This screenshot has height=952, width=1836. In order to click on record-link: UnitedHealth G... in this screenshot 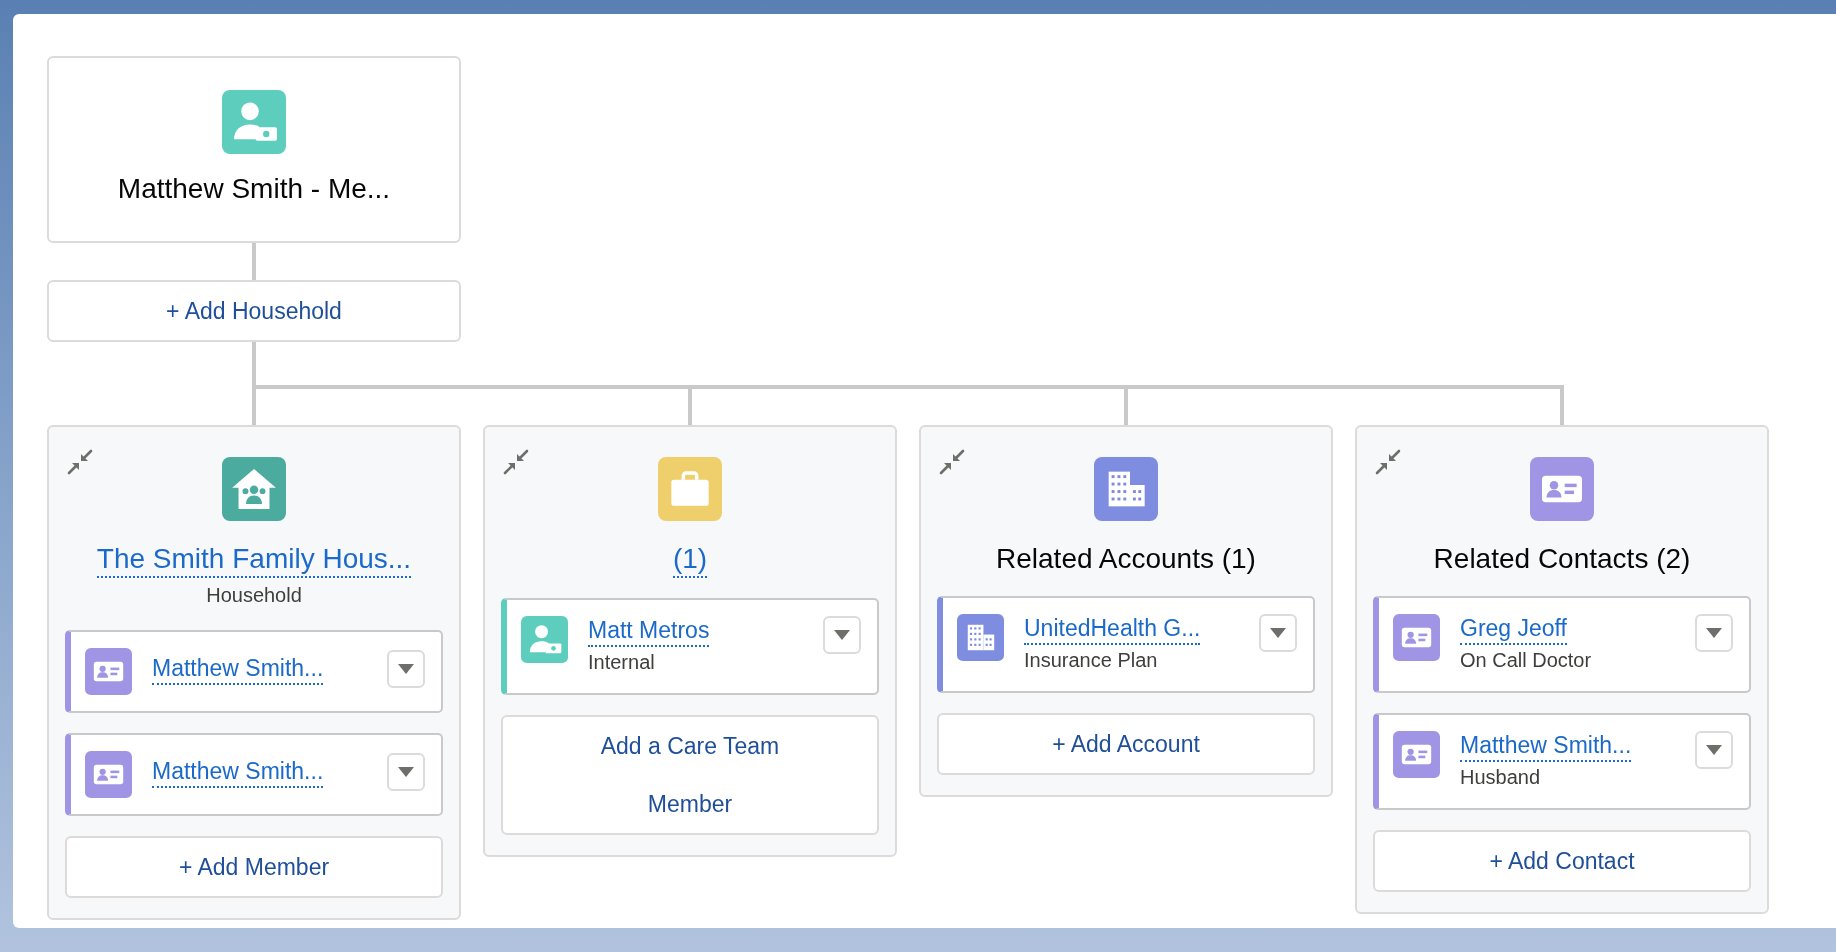, I will do `click(1112, 629)`.